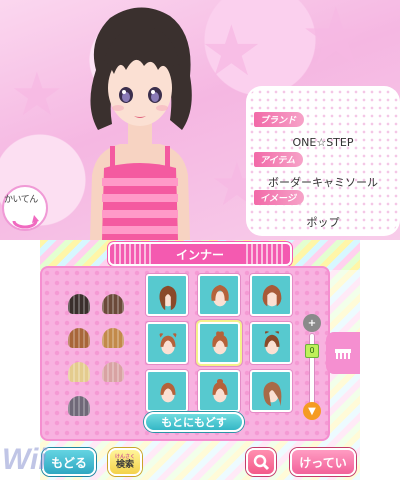  I want to click on hair-color-swatch-blonde, so click(79, 373).